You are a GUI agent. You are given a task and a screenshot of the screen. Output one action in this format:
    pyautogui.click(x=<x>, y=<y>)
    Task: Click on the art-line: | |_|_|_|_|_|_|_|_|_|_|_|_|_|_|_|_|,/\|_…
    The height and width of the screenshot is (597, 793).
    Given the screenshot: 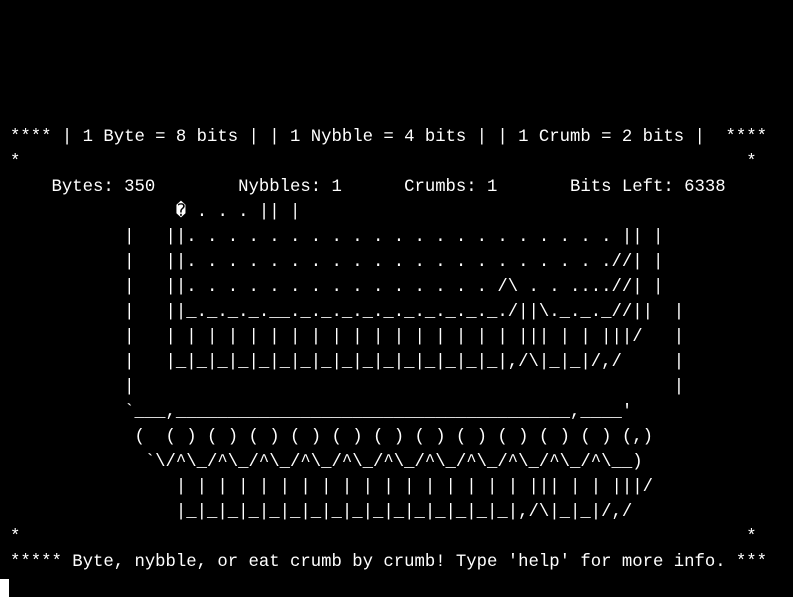 What is the action you would take?
    pyautogui.click(x=347, y=362)
    